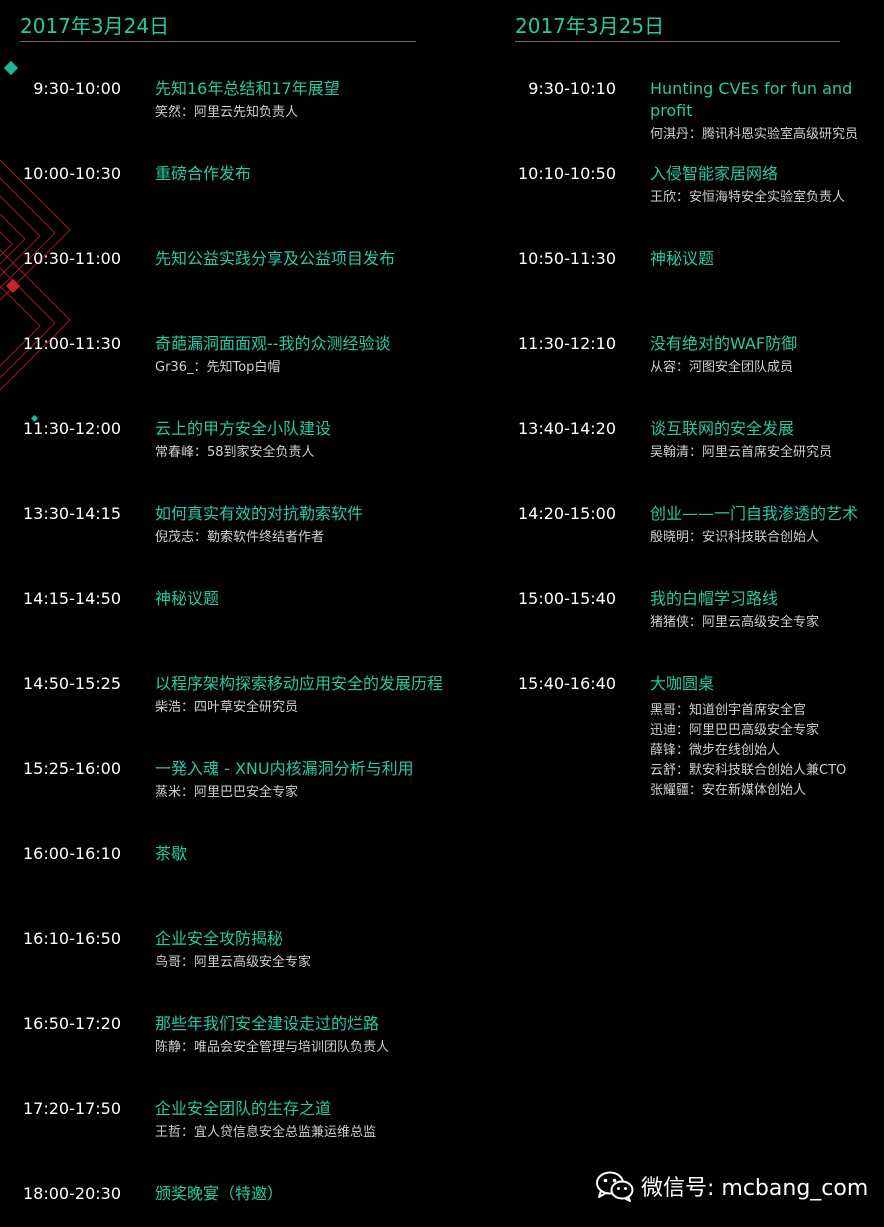  What do you see at coordinates (755, 100) in the screenshot?
I see `session-title: Hunting CVEs for fun and profit` at bounding box center [755, 100].